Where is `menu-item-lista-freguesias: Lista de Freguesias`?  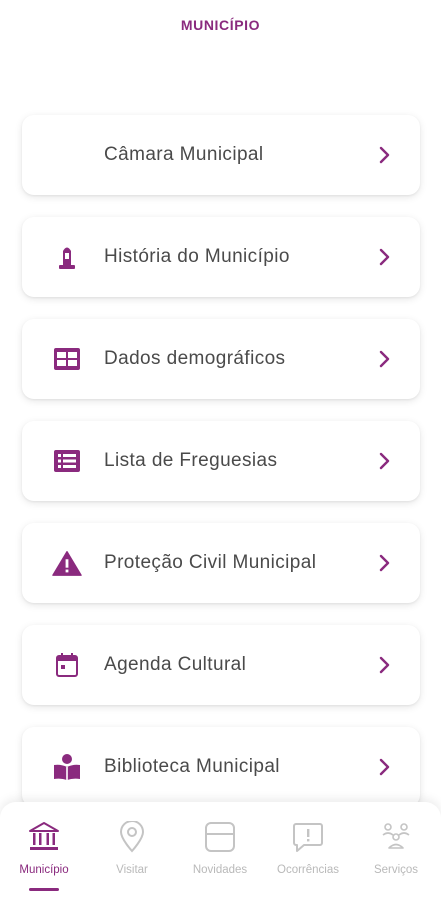
menu-item-lista-freguesias: Lista de Freguesias is located at coordinates (221, 461).